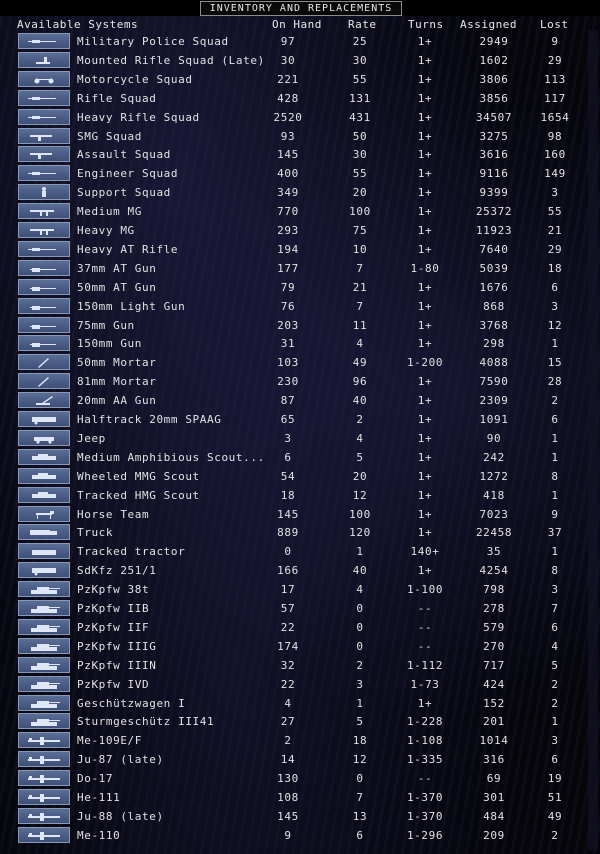  I want to click on scrollbar, so click(593, 440).